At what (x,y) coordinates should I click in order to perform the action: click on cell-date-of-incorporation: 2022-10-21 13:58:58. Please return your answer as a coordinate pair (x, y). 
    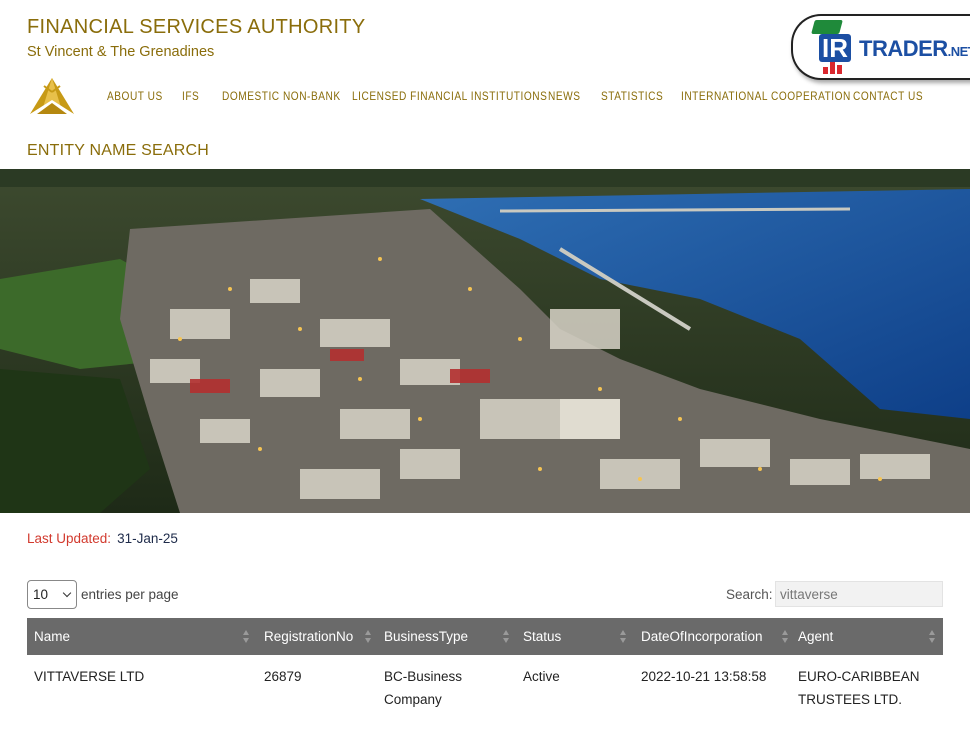
    Looking at the image, I should click on (704, 676).